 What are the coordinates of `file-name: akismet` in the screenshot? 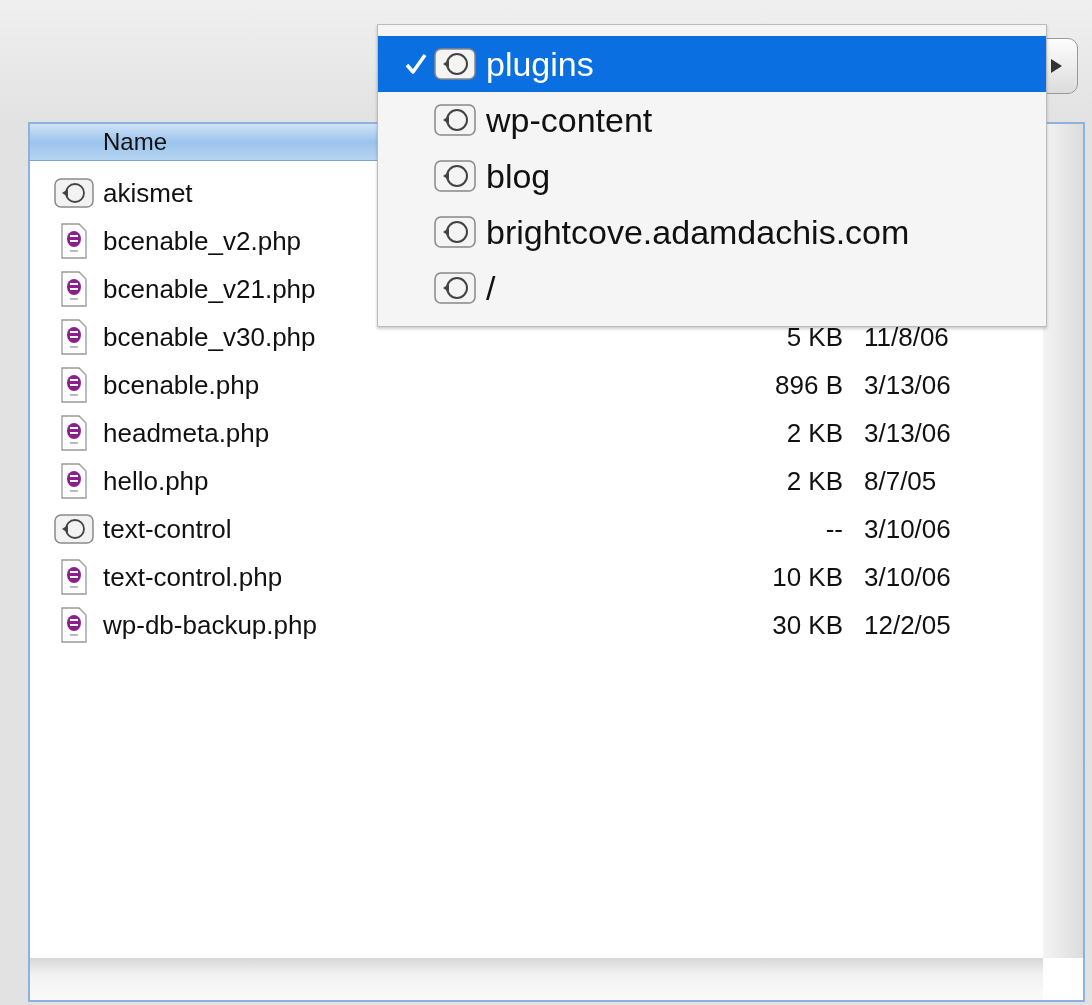 It's located at (148, 192).